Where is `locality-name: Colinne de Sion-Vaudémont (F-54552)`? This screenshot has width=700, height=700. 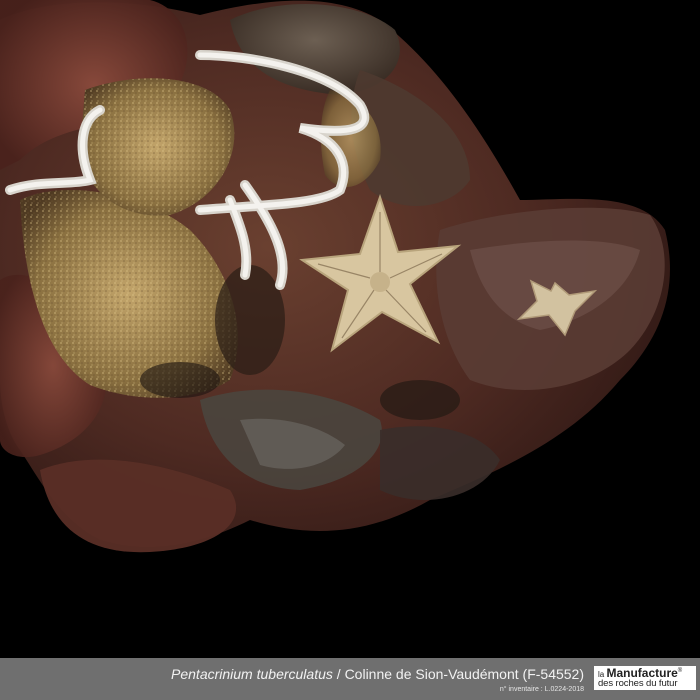 locality-name: Colinne de Sion-Vaudémont (F-54552) is located at coordinates (464, 674).